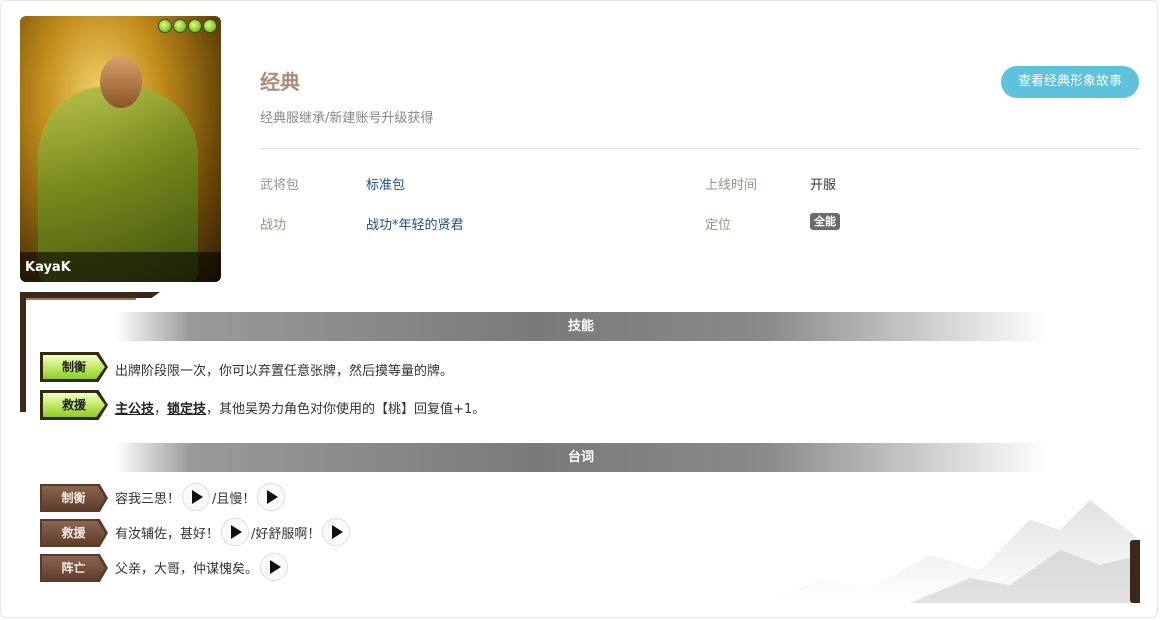  What do you see at coordinates (825, 221) in the screenshot?
I see `role-badge: 全能` at bounding box center [825, 221].